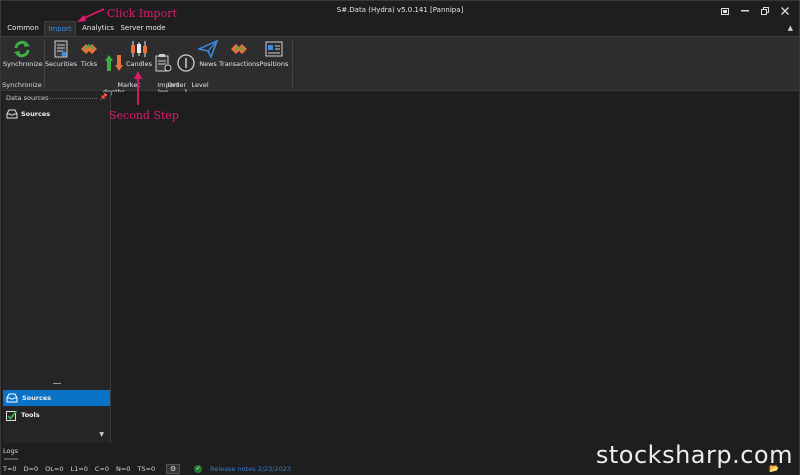  What do you see at coordinates (144, 115) in the screenshot?
I see `annotation-second-step: Second Step` at bounding box center [144, 115].